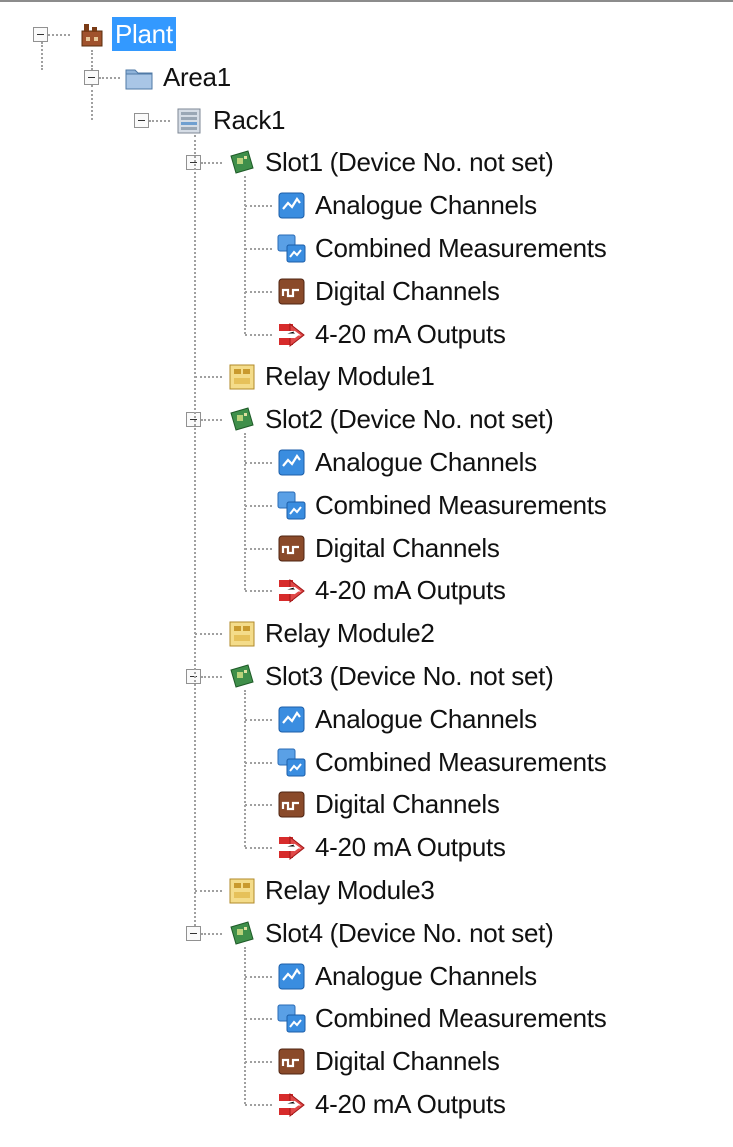 This screenshot has width=733, height=1147. What do you see at coordinates (350, 376) in the screenshot?
I see `tree-node-relay-module: Relay Module1` at bounding box center [350, 376].